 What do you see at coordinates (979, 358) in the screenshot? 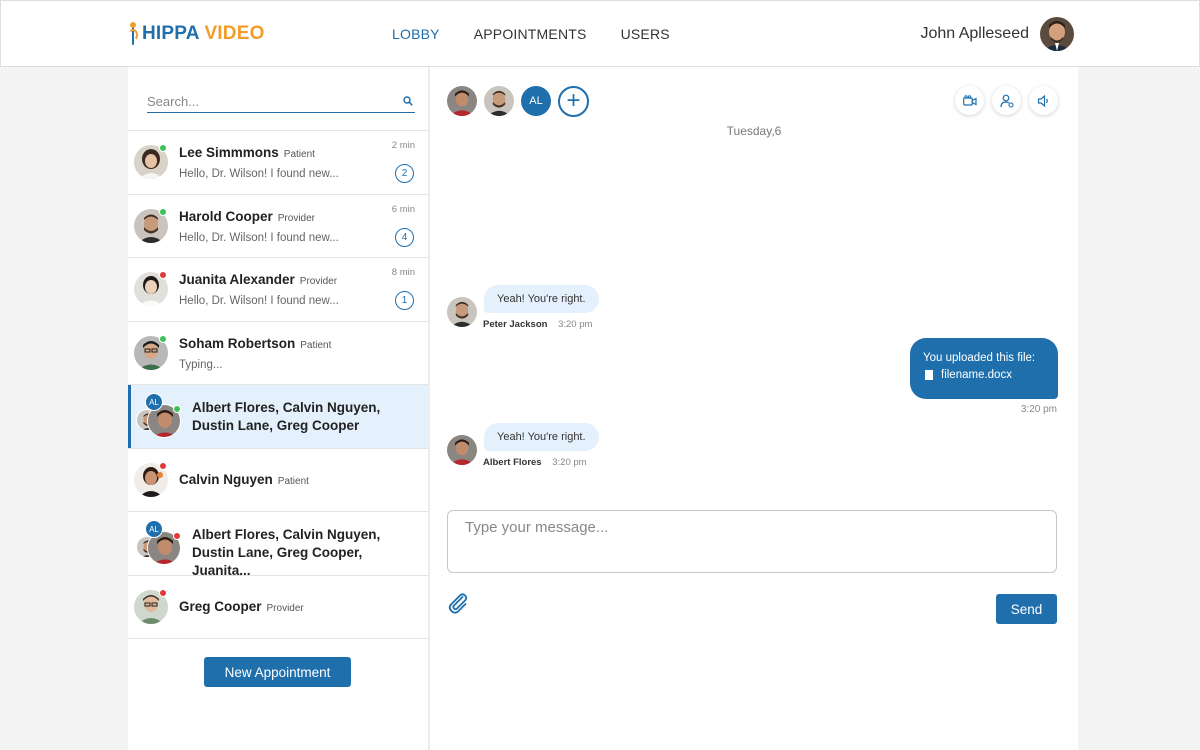
I see `message-text: You uploaded this file:` at bounding box center [979, 358].